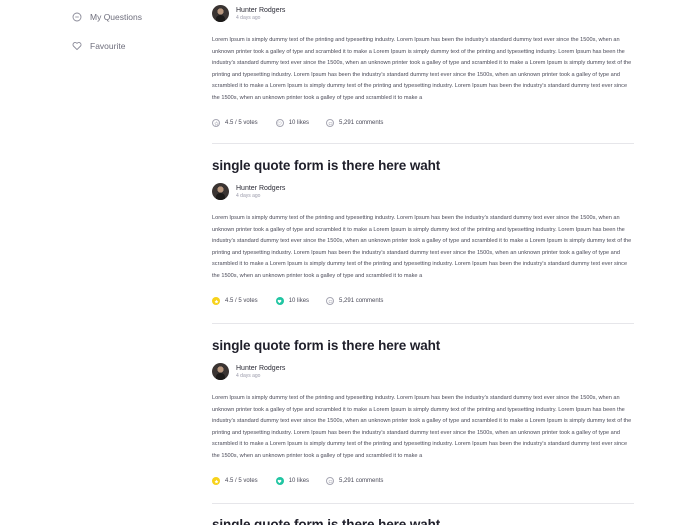  I want to click on sidebar-item-favourite: Favourite, so click(98, 46).